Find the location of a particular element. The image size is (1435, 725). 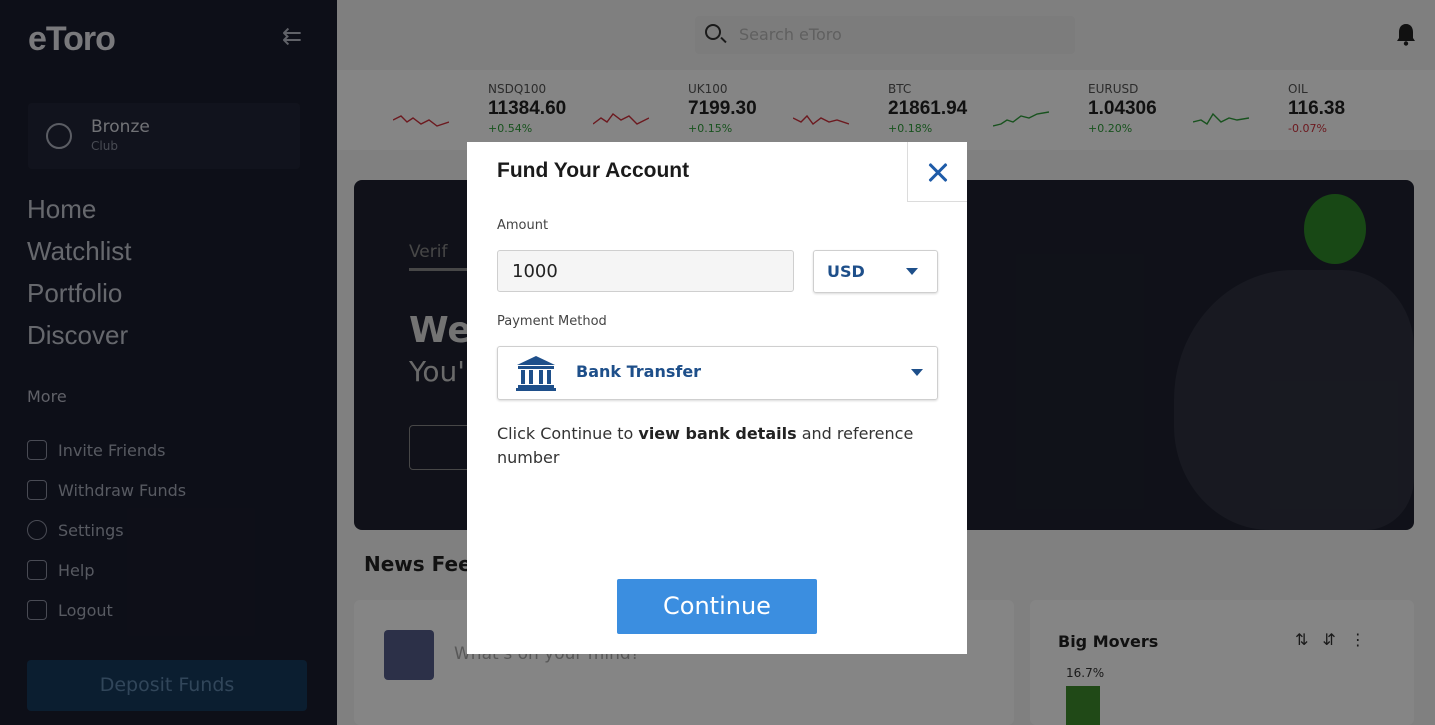

continue-button: Continue is located at coordinates (717, 606).